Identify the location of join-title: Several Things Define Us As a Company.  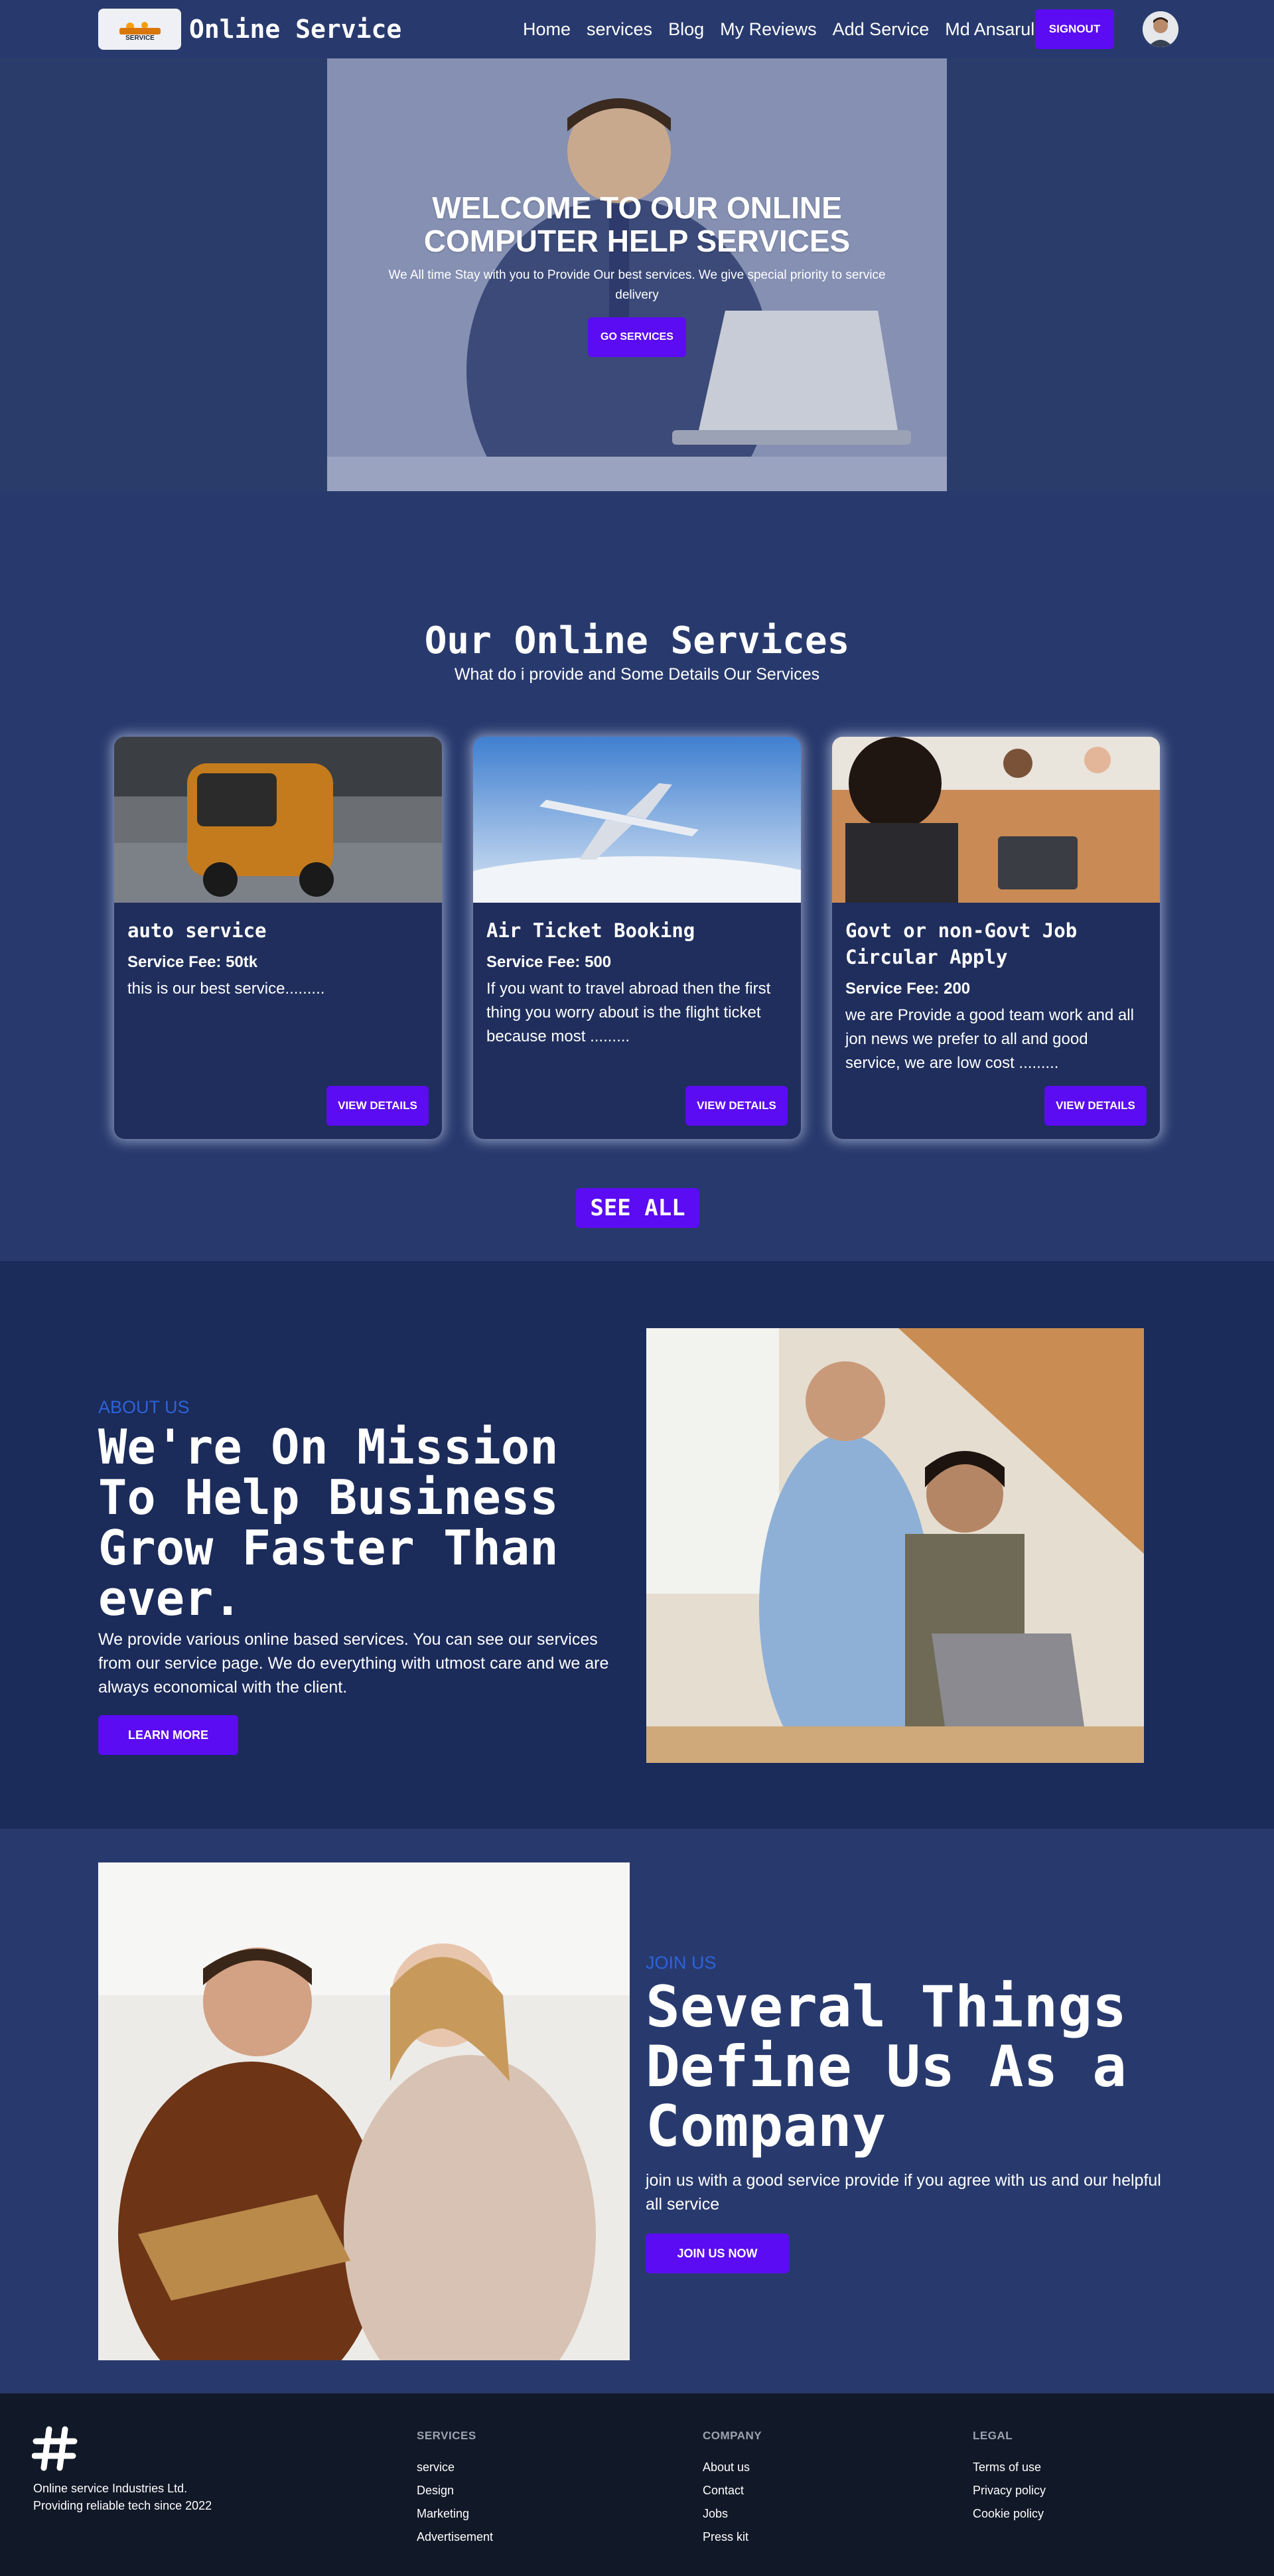
(886, 2067).